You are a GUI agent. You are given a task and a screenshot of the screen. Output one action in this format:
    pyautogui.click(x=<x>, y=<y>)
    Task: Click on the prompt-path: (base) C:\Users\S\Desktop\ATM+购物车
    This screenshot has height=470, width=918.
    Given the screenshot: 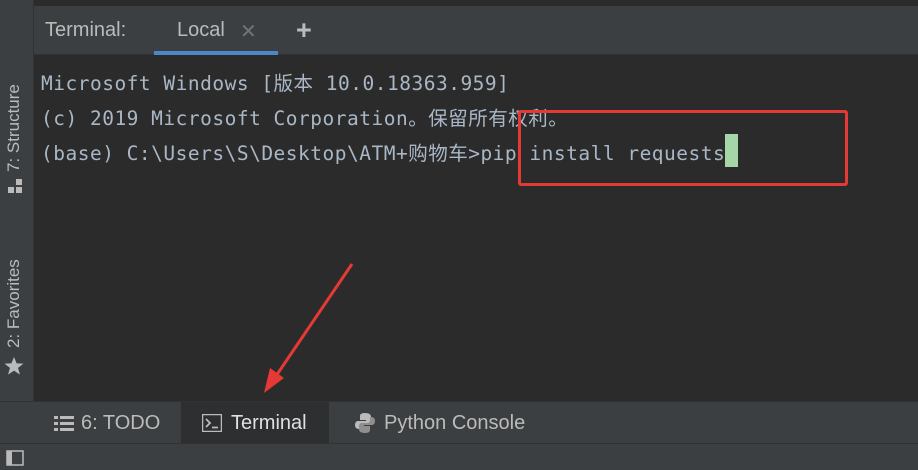 What is the action you would take?
    pyautogui.click(x=255, y=153)
    